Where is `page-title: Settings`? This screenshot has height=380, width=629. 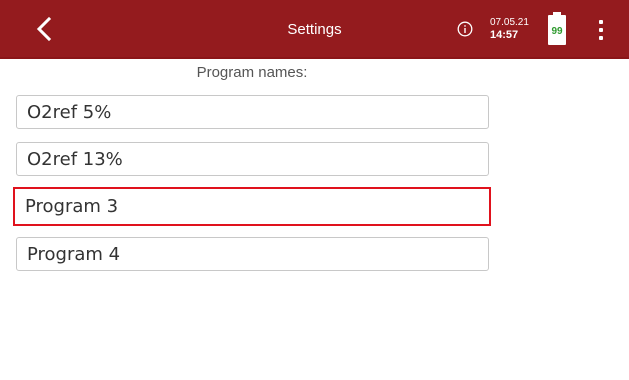
page-title: Settings is located at coordinates (314, 29).